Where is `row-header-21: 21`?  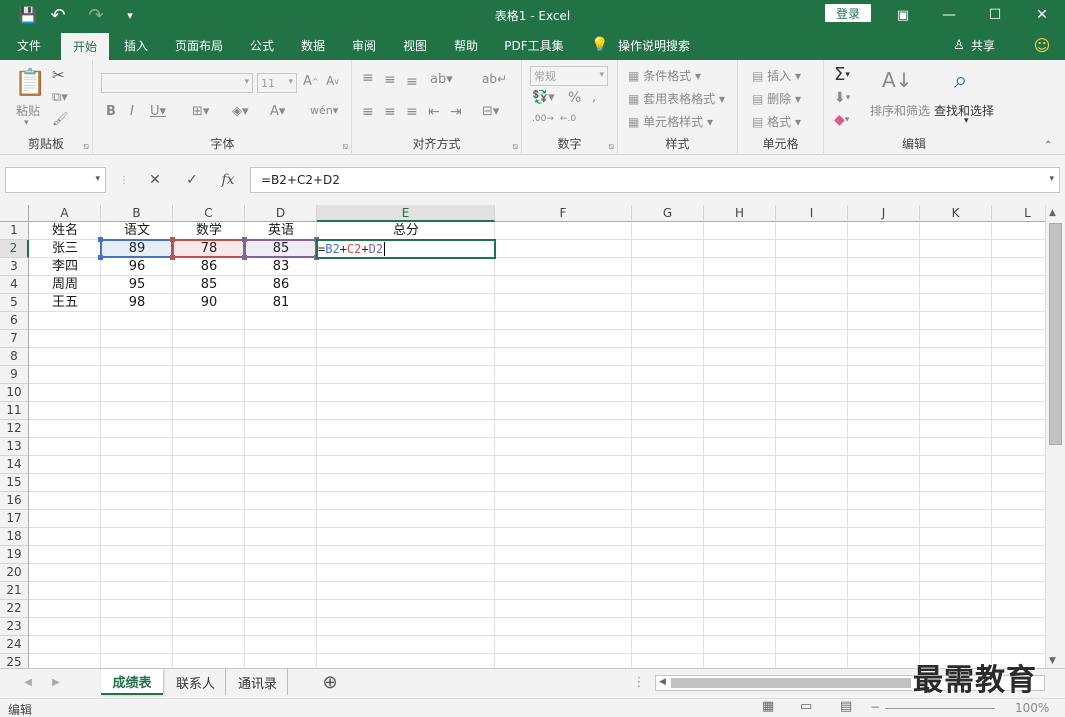
row-header-21: 21 is located at coordinates (14, 591).